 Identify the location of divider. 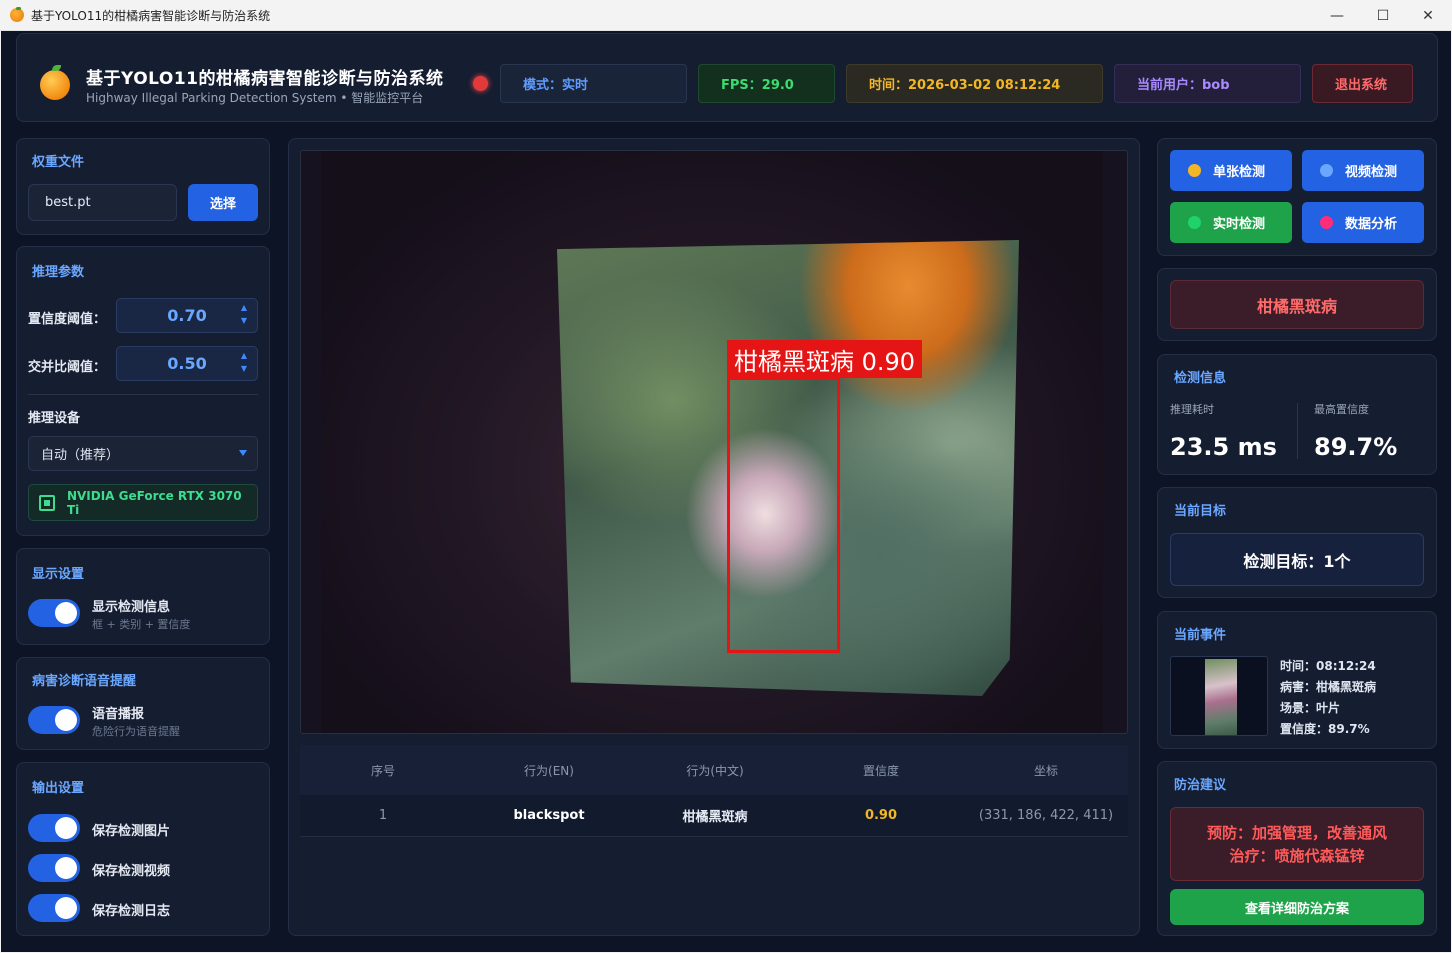
(143, 394).